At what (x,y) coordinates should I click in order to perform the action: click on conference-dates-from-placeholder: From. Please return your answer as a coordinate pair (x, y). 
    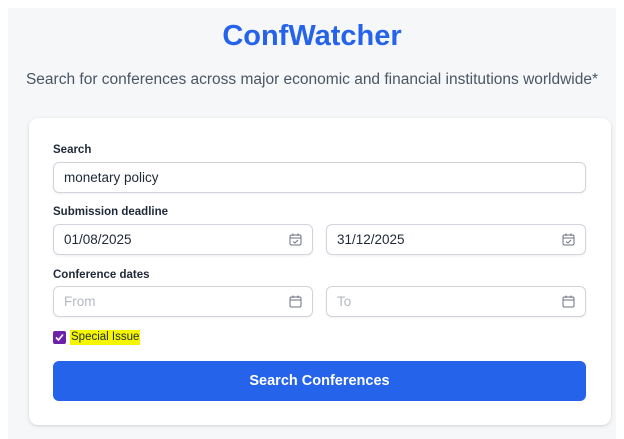
    Looking at the image, I should click on (80, 301).